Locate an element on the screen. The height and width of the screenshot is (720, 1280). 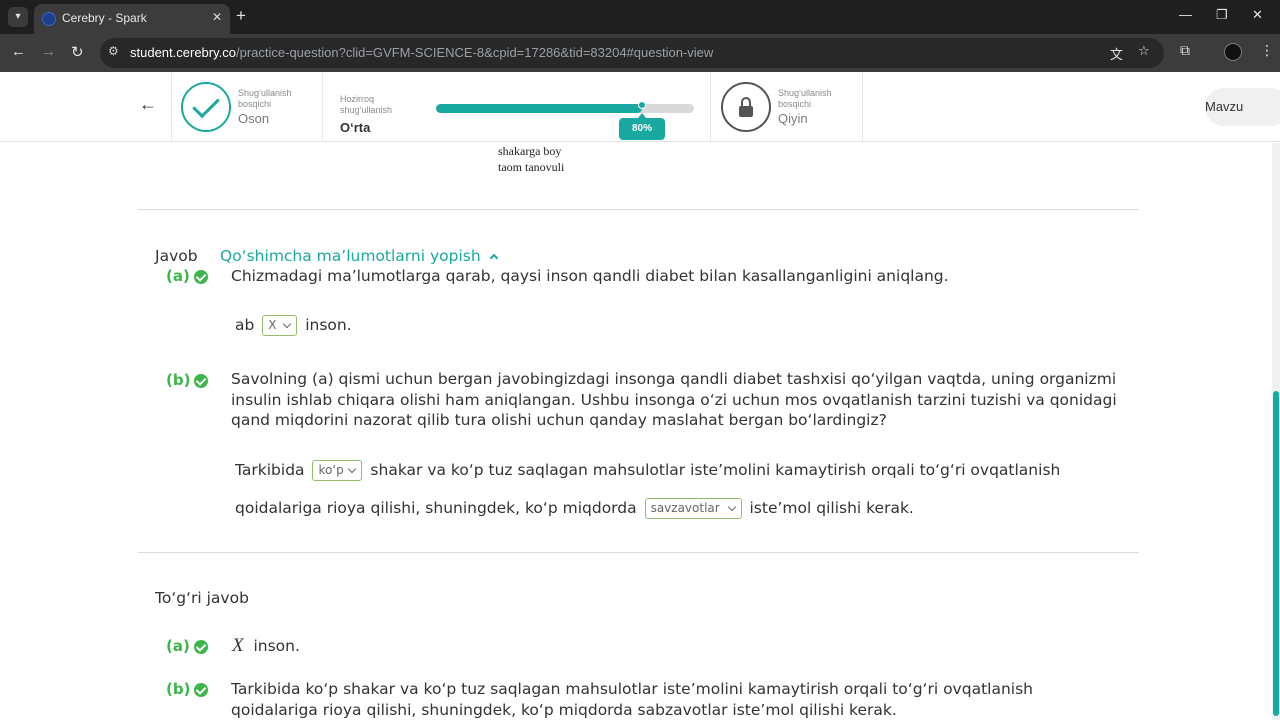
tab-search-button: ▾ is located at coordinates (18, 17).